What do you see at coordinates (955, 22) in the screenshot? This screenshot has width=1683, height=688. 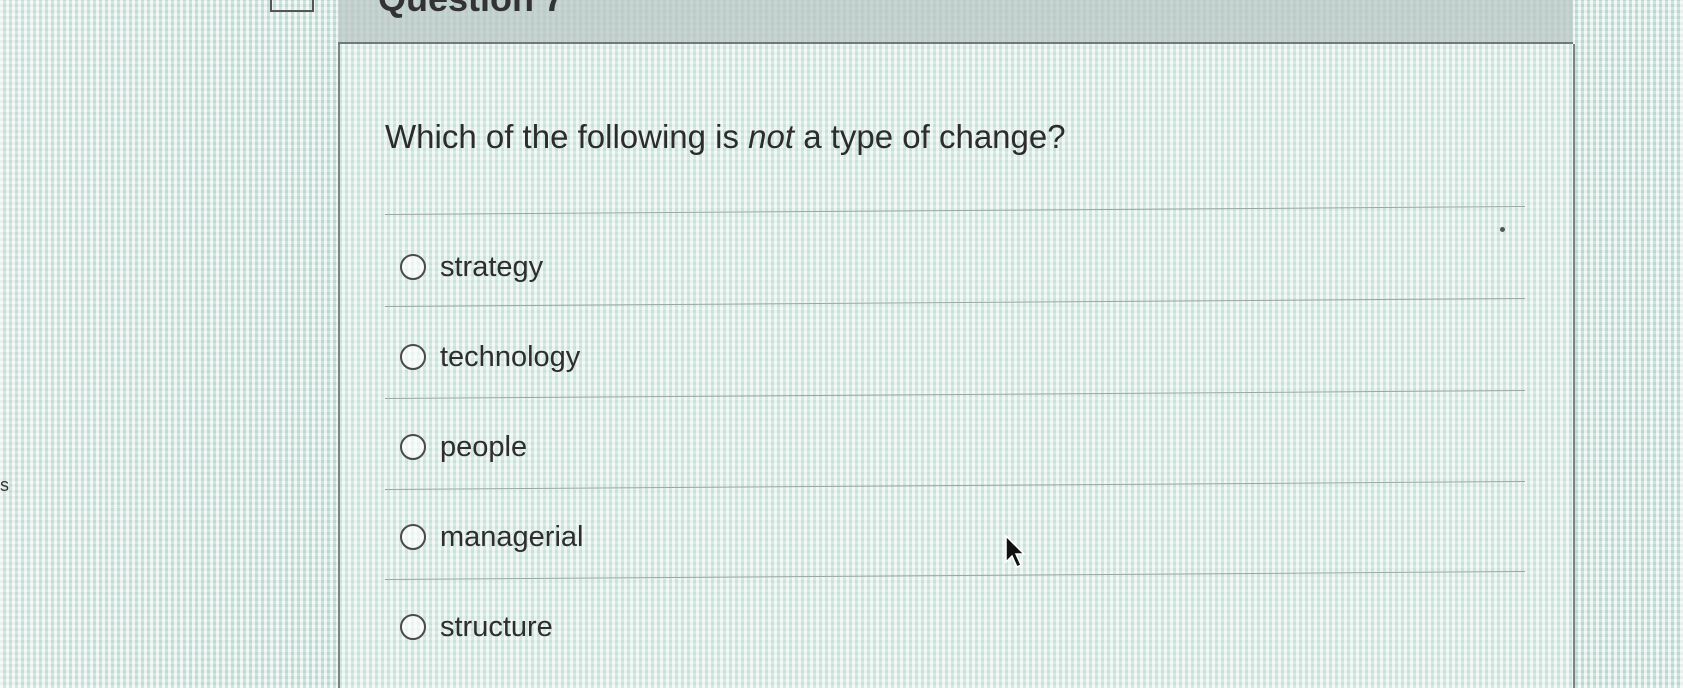 I see `question-header: Question 7` at bounding box center [955, 22].